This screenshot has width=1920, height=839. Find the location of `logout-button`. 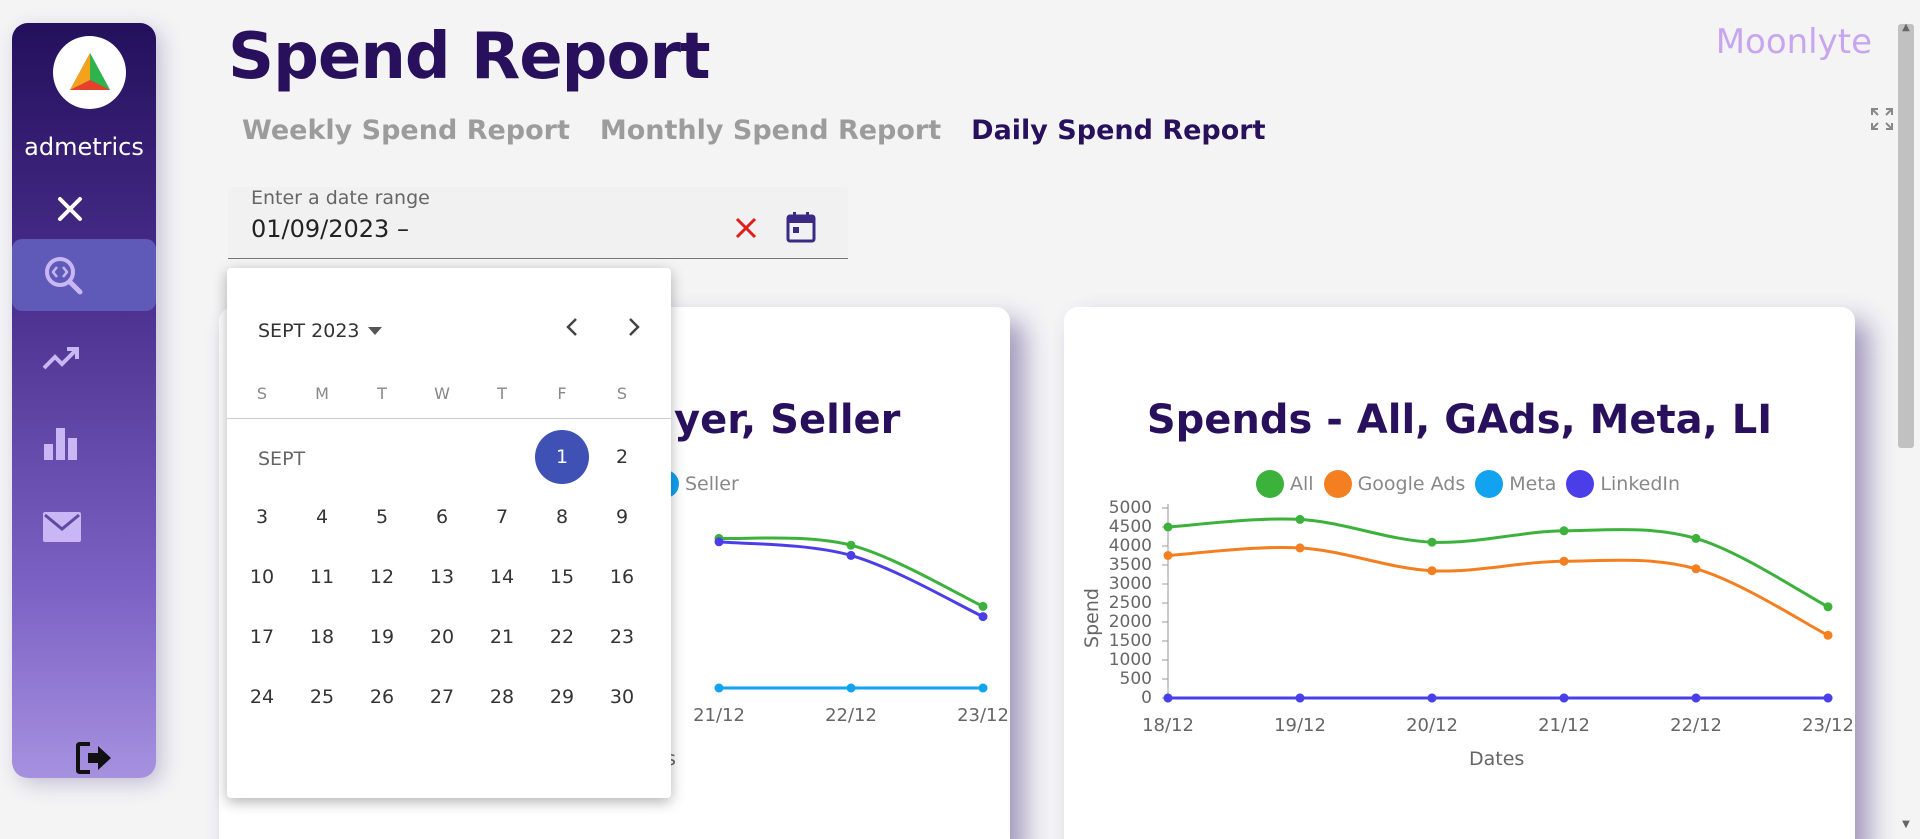

logout-button is located at coordinates (95, 760).